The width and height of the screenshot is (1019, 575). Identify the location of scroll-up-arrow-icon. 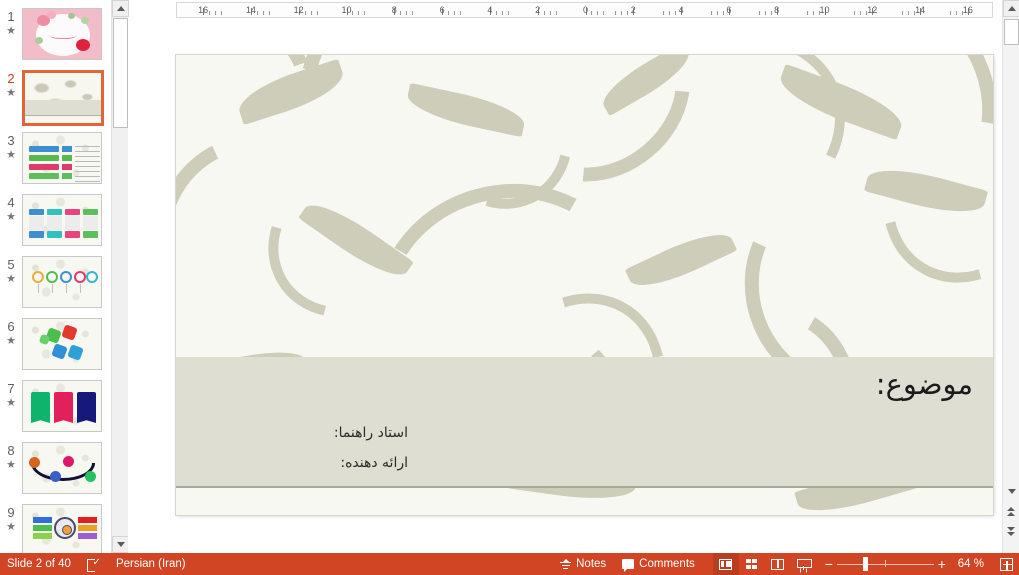
(1011, 8).